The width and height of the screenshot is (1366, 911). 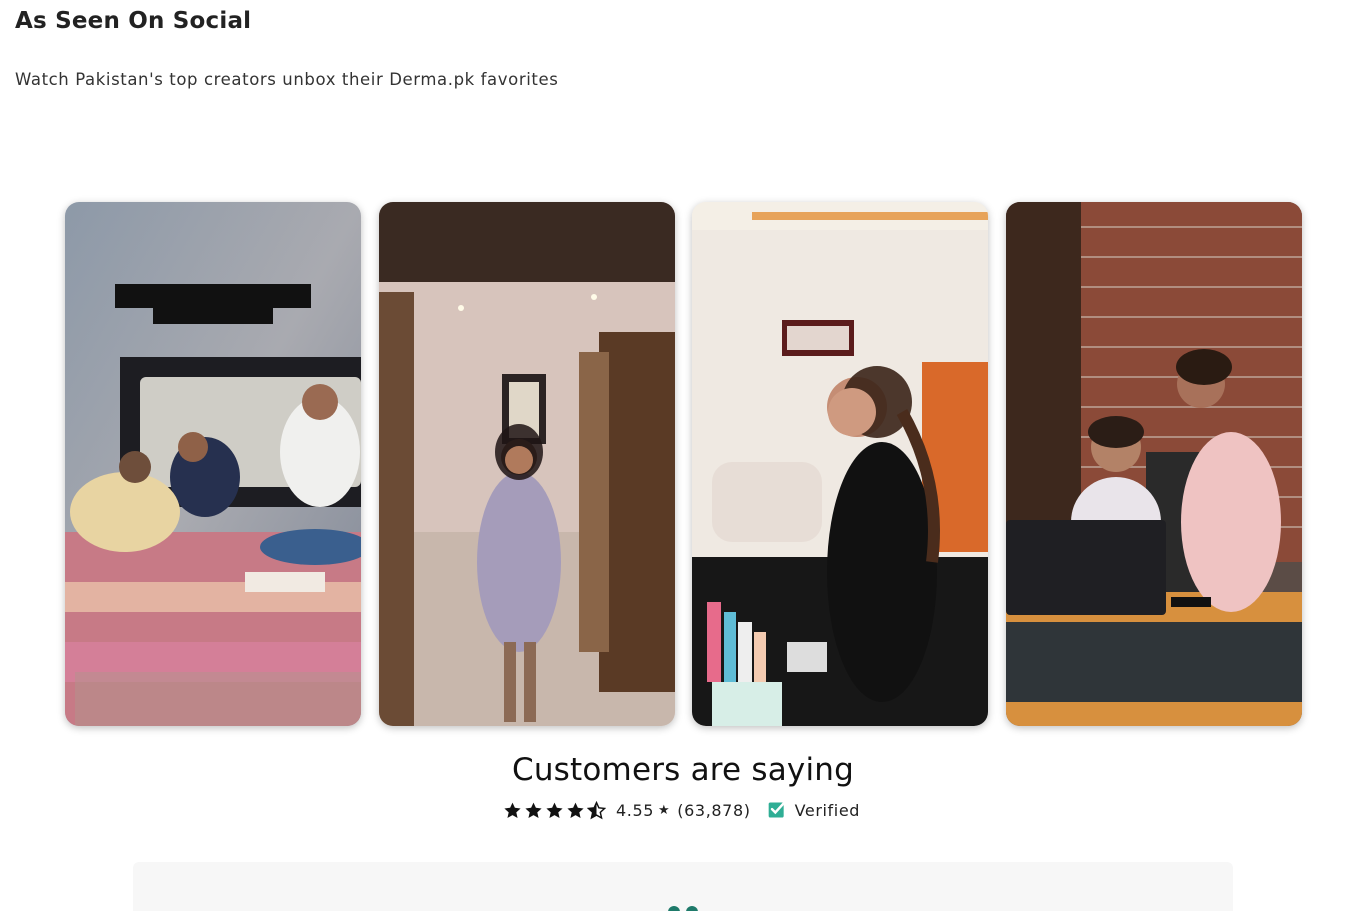 I want to click on video-thumbnail-bedroom-group, so click(x=213, y=464).